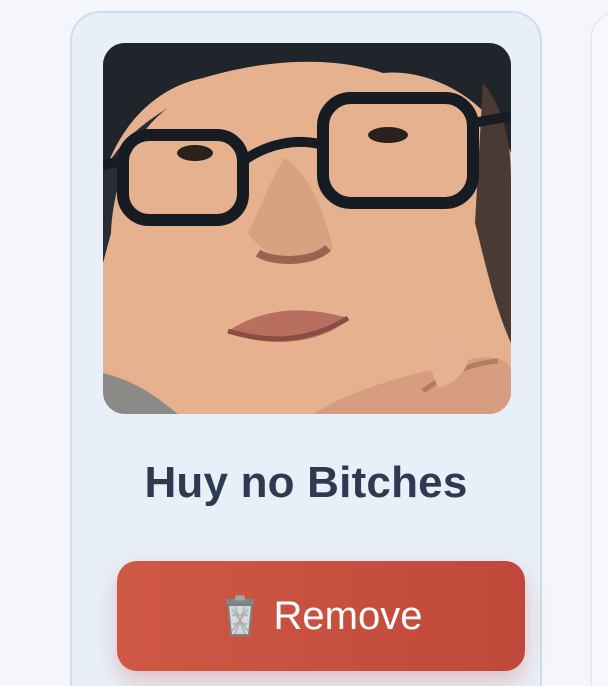  I want to click on next-profile-card, so click(599, 348).